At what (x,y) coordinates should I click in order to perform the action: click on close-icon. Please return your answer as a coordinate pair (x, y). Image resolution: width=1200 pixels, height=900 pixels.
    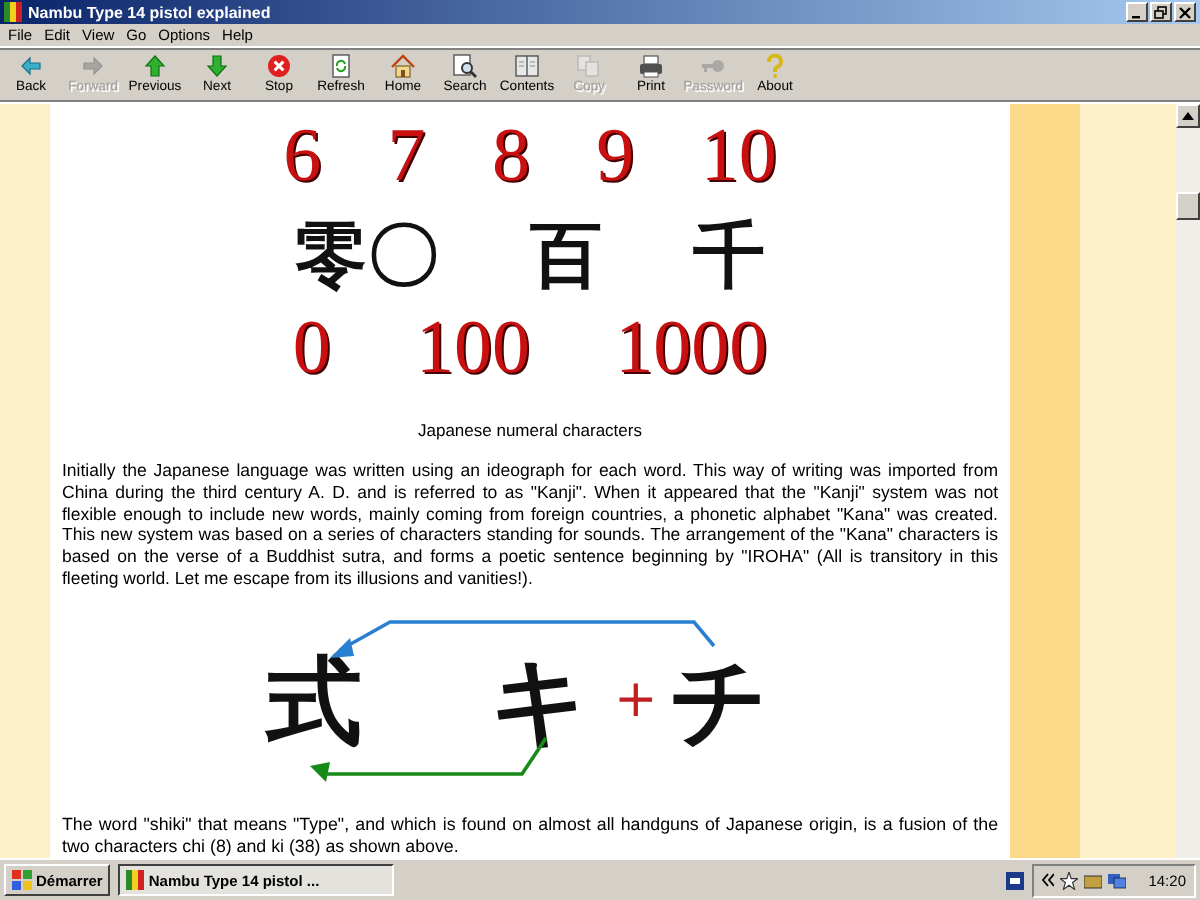
    Looking at the image, I should click on (1185, 12).